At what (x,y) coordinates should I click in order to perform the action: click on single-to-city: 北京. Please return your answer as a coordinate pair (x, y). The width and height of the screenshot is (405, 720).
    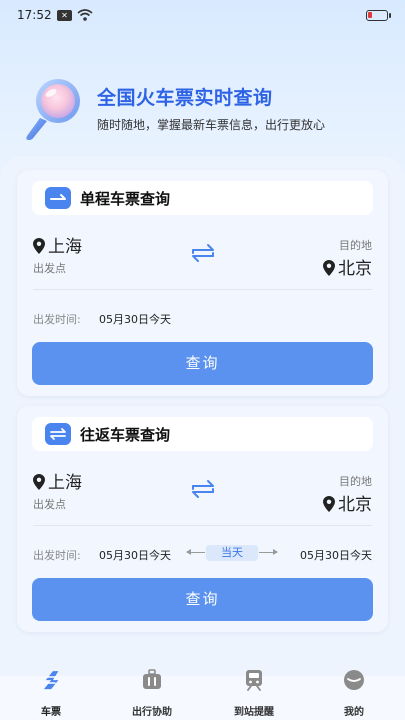
    Looking at the image, I should click on (347, 266).